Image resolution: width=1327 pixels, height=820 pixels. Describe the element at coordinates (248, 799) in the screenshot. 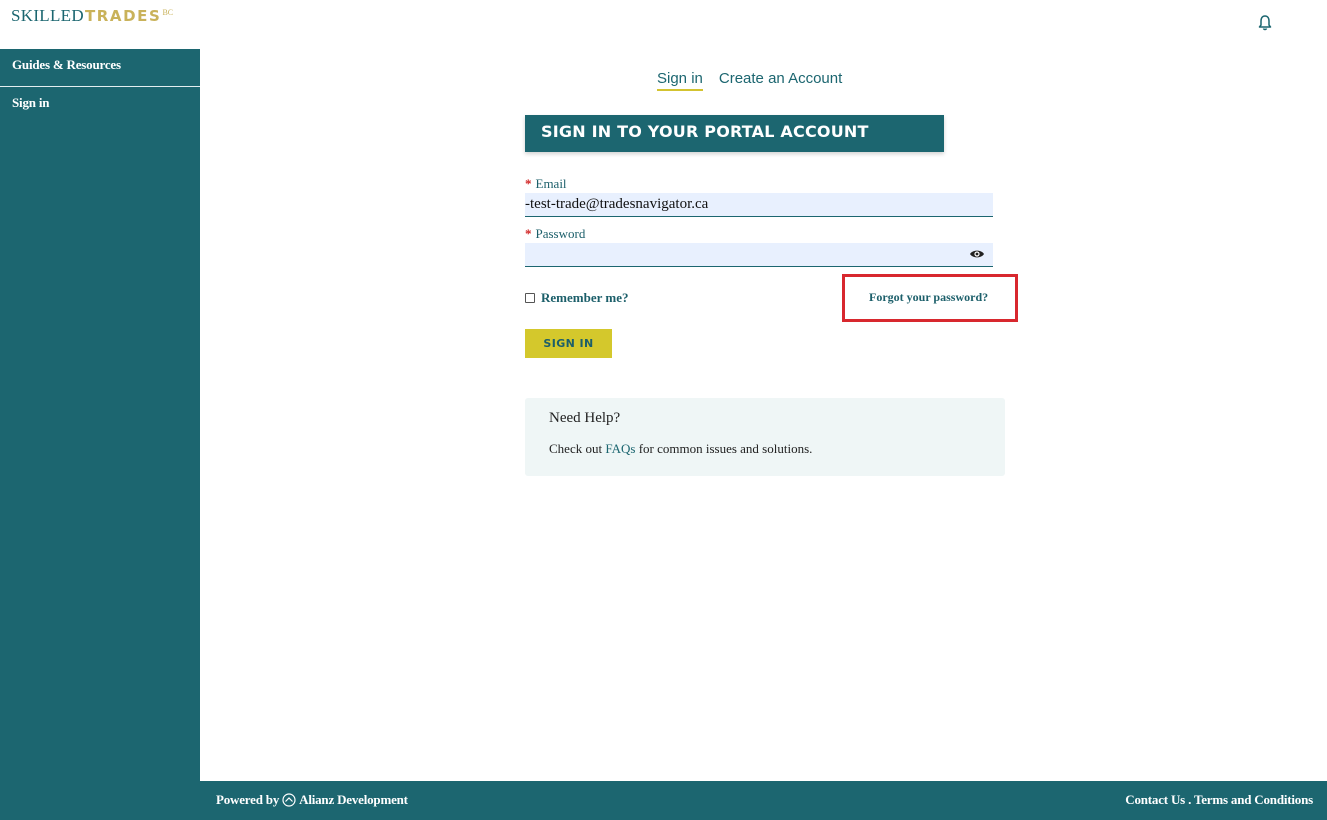

I see `powered-prefix: Powered by` at that location.